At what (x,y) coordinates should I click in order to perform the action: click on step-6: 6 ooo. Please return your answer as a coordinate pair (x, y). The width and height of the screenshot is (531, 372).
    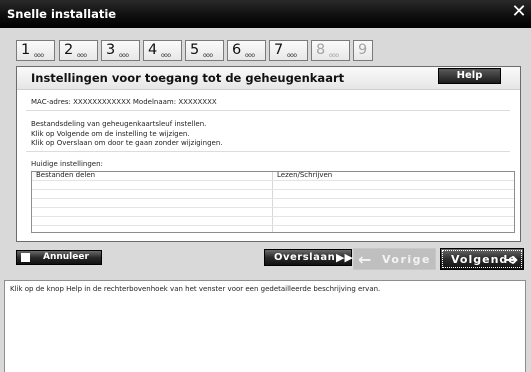
    Looking at the image, I should click on (246, 50).